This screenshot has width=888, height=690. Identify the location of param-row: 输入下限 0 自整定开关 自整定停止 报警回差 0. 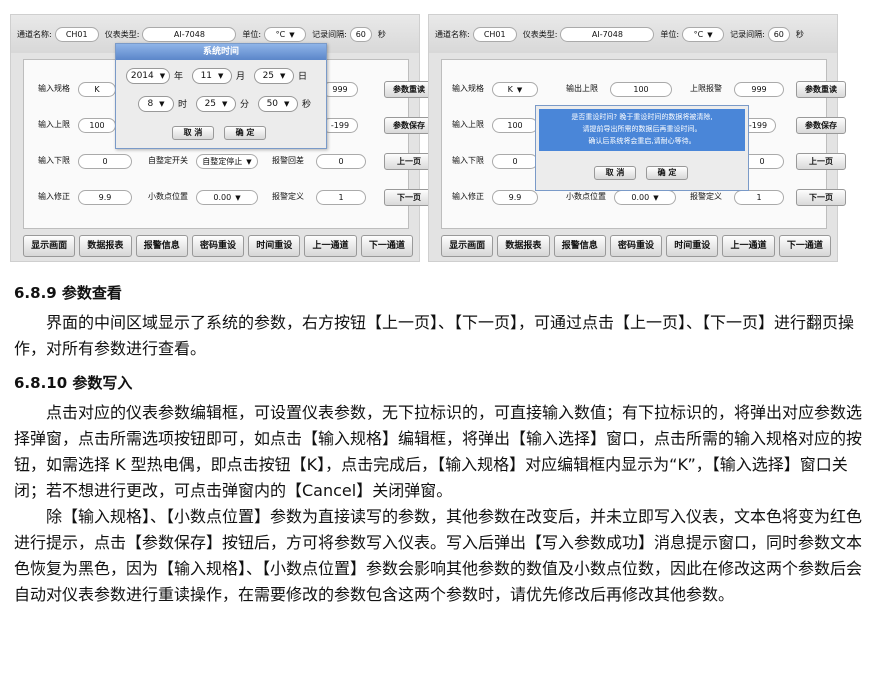
(217, 162).